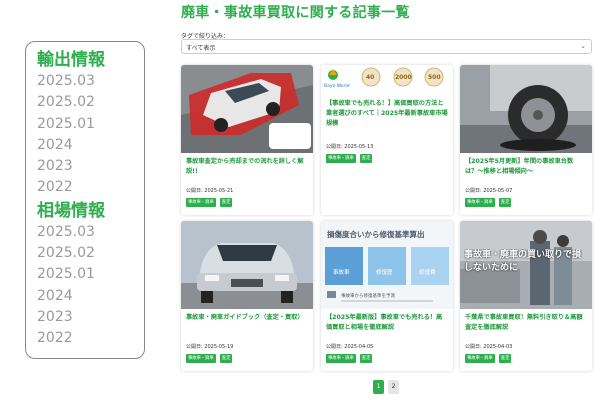 The image size is (600, 400). Describe the element at coordinates (90, 60) in the screenshot. I see `sidebar-section-export: 輸出情報` at that location.